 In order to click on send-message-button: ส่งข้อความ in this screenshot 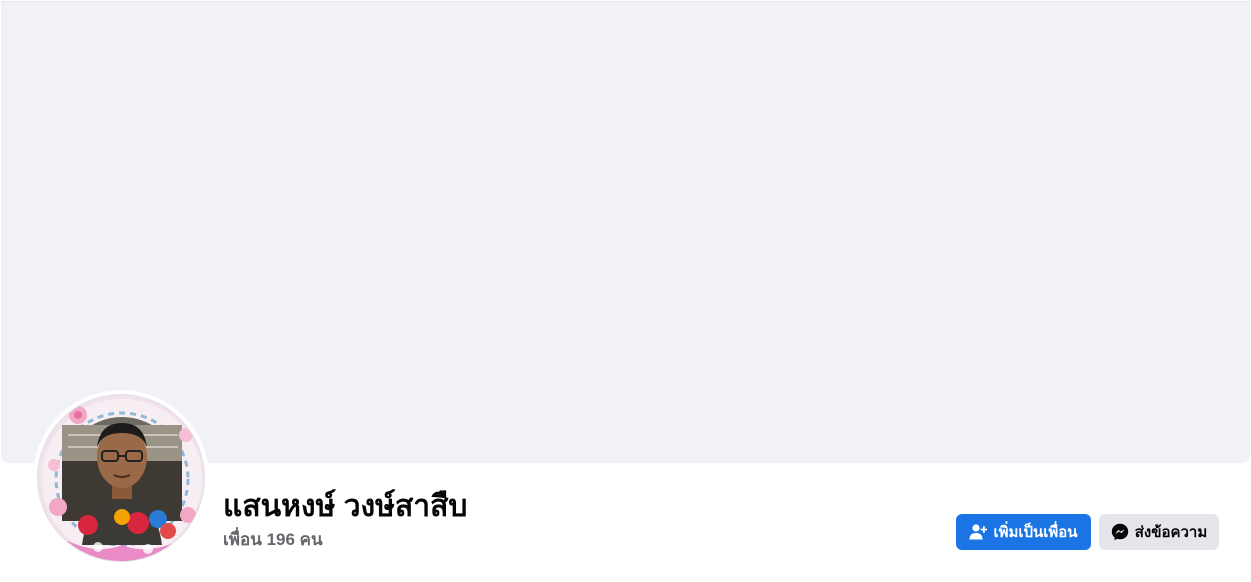, I will do `click(1159, 532)`.